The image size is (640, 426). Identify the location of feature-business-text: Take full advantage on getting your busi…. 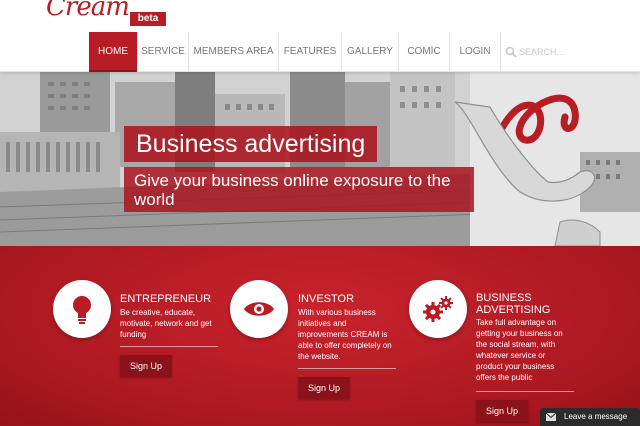
(519, 350).